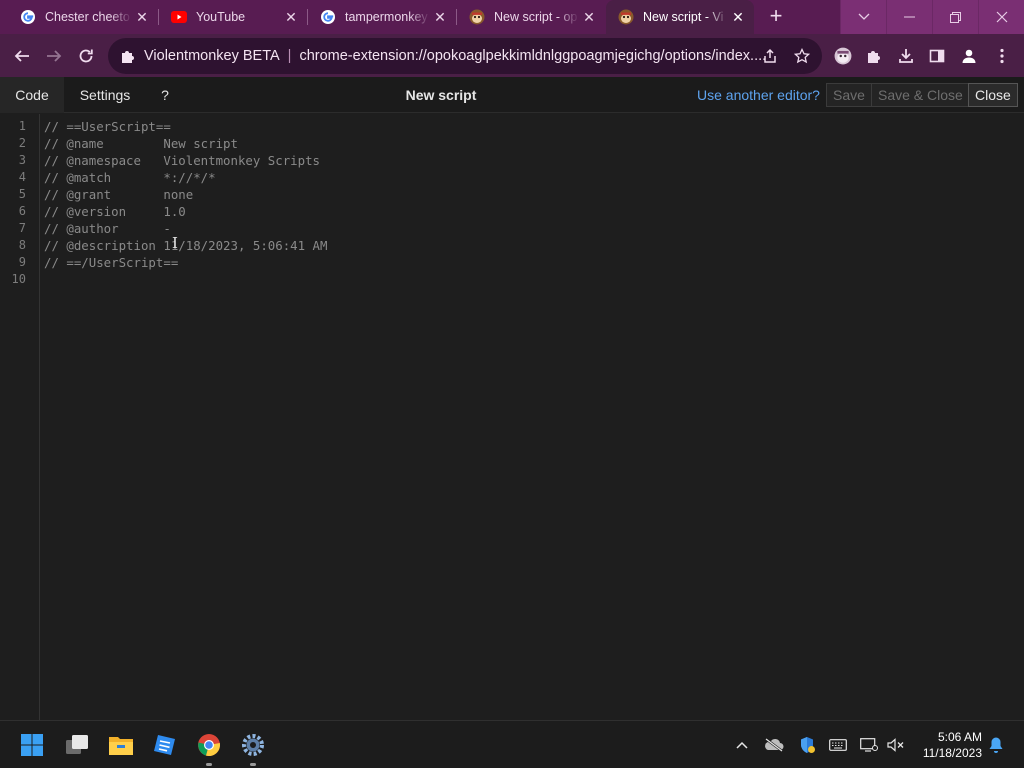 The image size is (1024, 768). What do you see at coordinates (758, 95) in the screenshot?
I see `use-another-editor-link: Use another editor?` at bounding box center [758, 95].